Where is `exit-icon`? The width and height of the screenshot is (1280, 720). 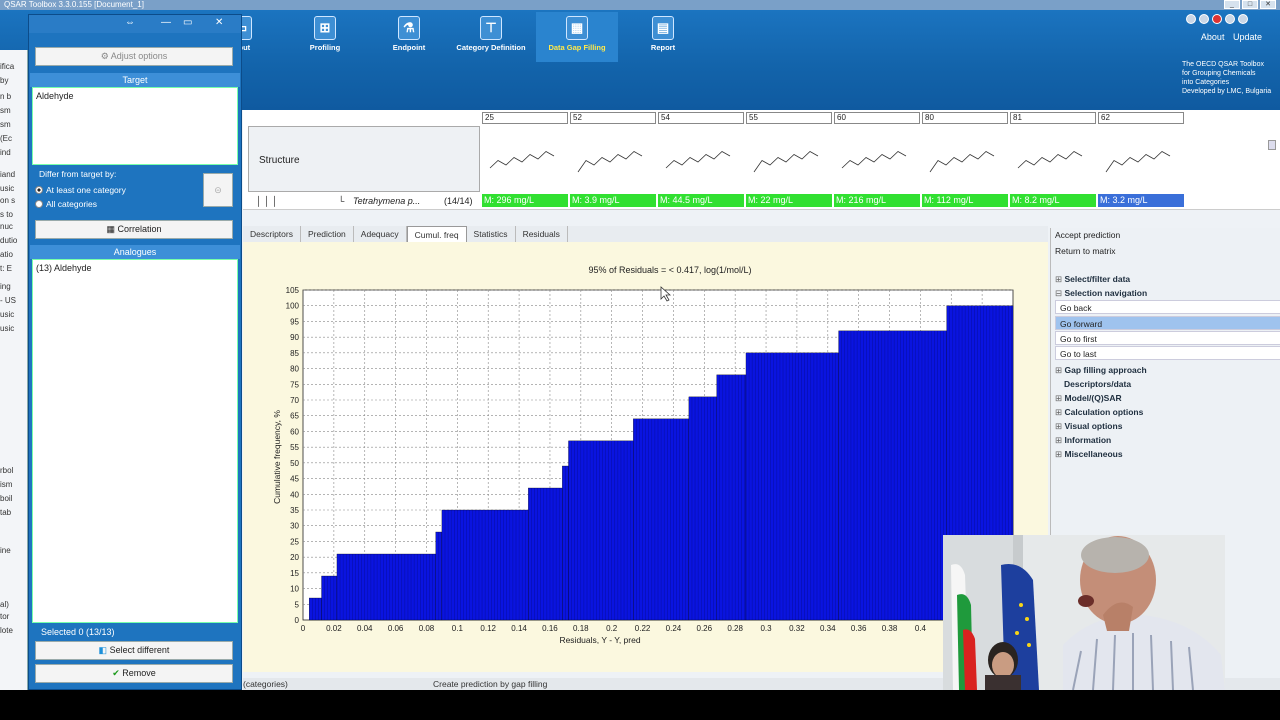
exit-icon is located at coordinates (1217, 19).